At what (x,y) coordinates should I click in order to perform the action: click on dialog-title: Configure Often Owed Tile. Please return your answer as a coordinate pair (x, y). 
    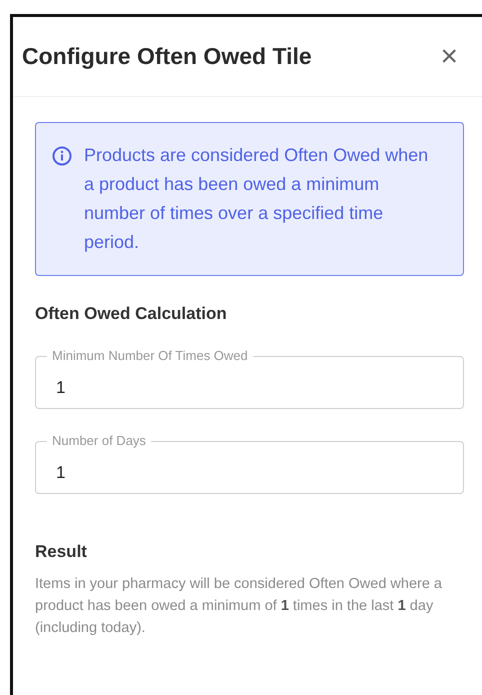
    Looking at the image, I should click on (167, 56).